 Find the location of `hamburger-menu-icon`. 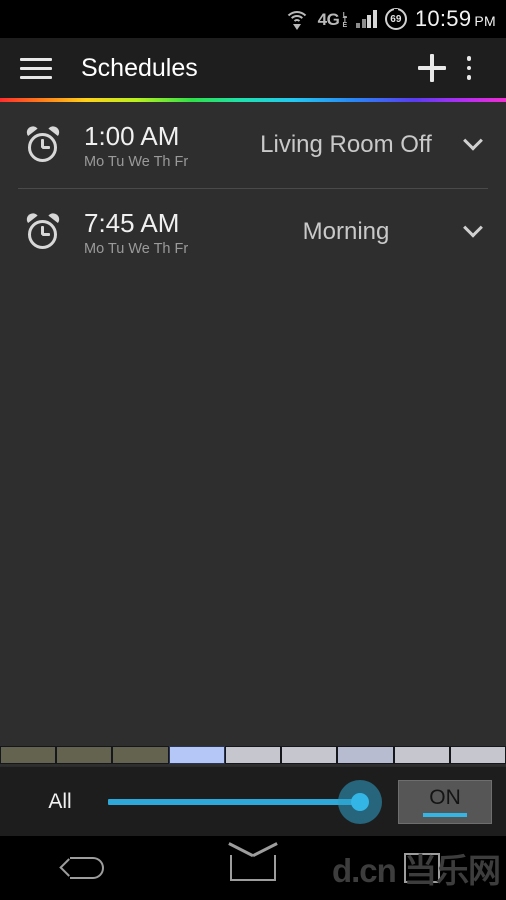

hamburger-menu-icon is located at coordinates (36, 68).